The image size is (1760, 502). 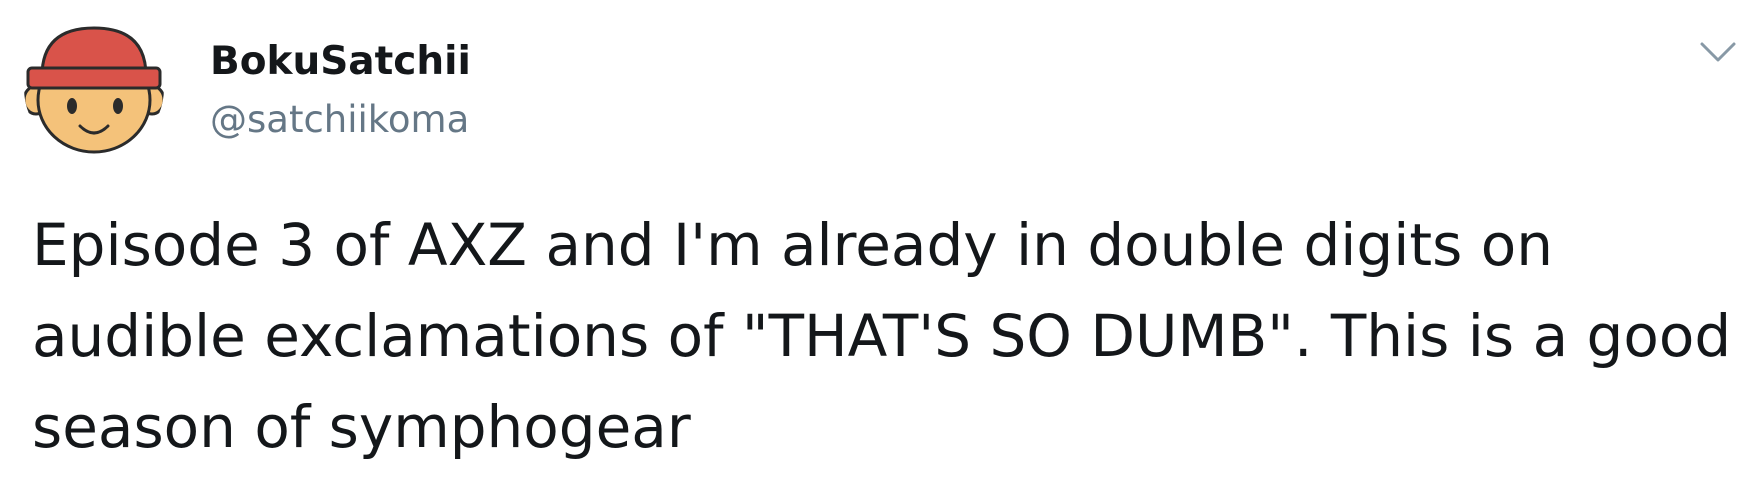 What do you see at coordinates (339, 120) in the screenshot?
I see `author-handle: @satchiikoma` at bounding box center [339, 120].